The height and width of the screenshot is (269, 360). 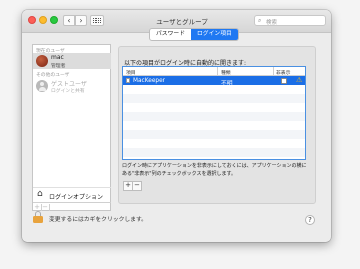 I want to click on user-item-guest: ゲストユーザ ログインと共有, so click(x=72, y=86).